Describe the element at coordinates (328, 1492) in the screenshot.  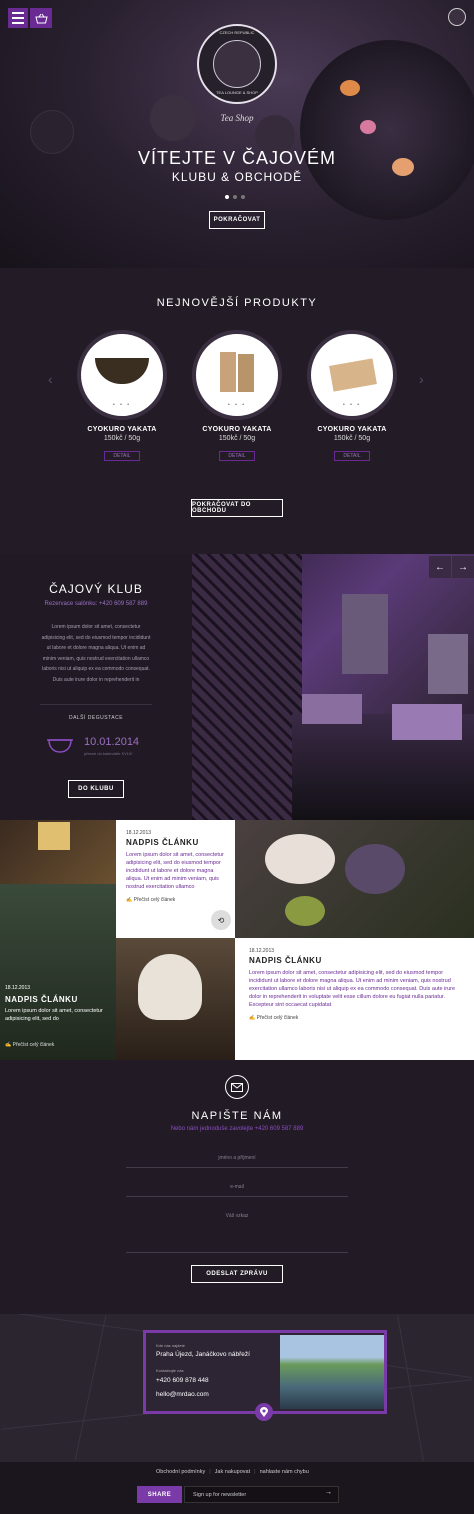
I see `newsletter-submit-arrow-icon: →` at that location.